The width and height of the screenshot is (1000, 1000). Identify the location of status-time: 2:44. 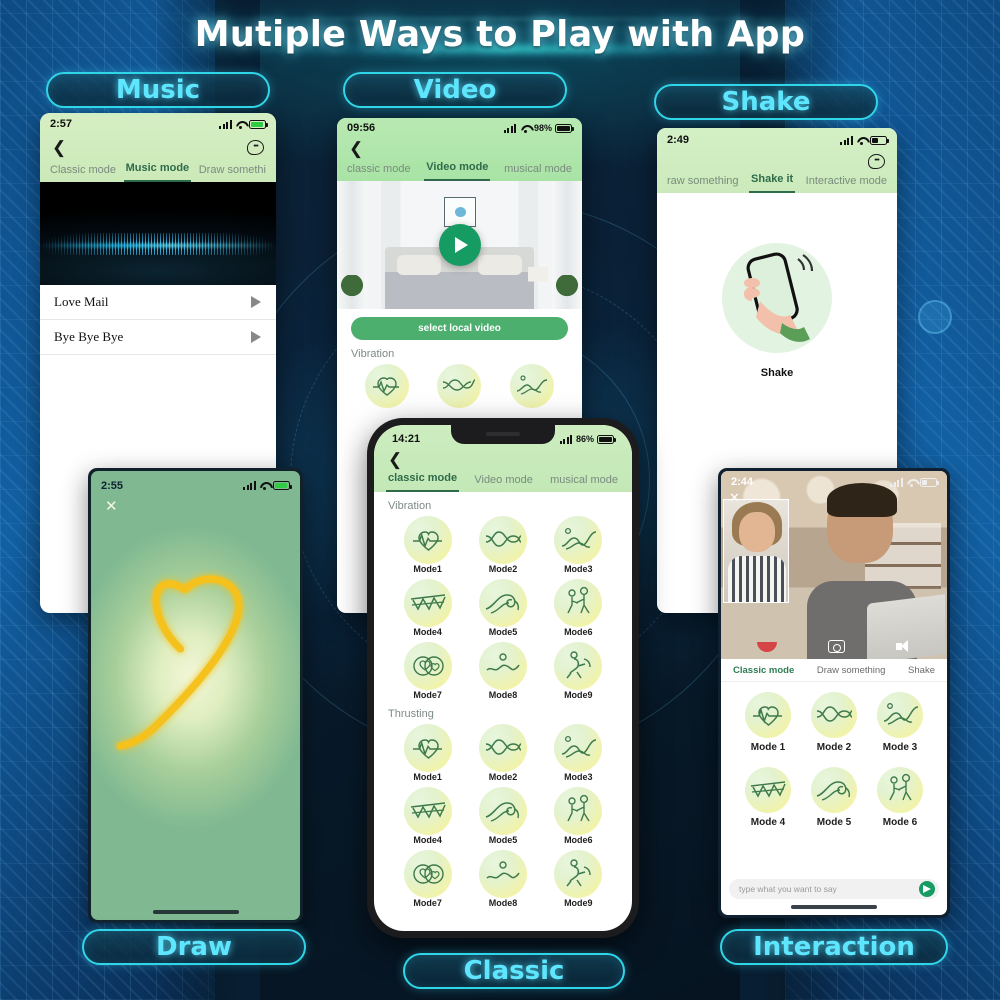
(742, 482).